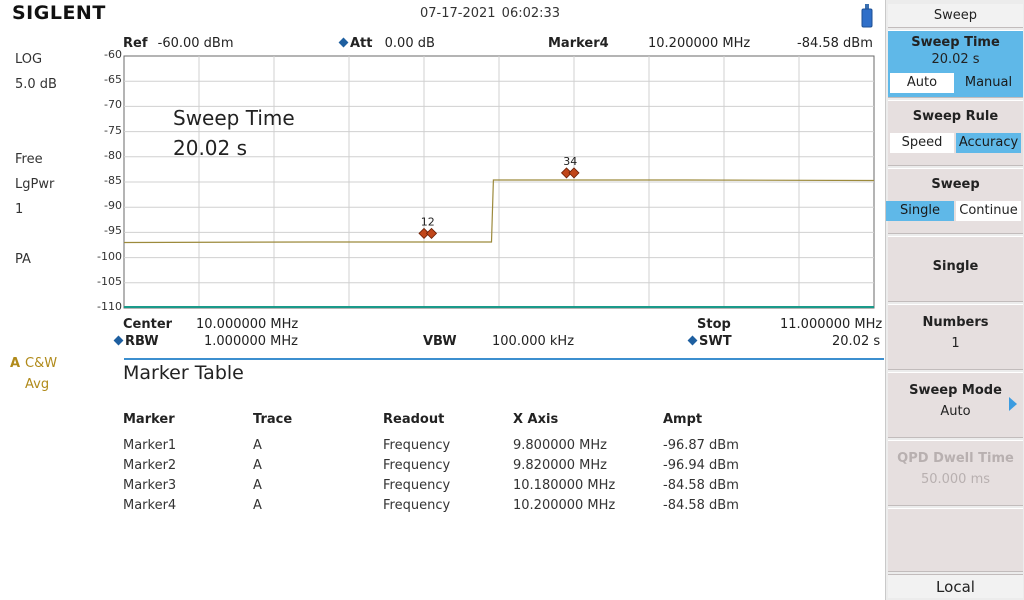 The height and width of the screenshot is (600, 1024). Describe the element at coordinates (29, 59) in the screenshot. I see `scale-type: LOG` at that location.